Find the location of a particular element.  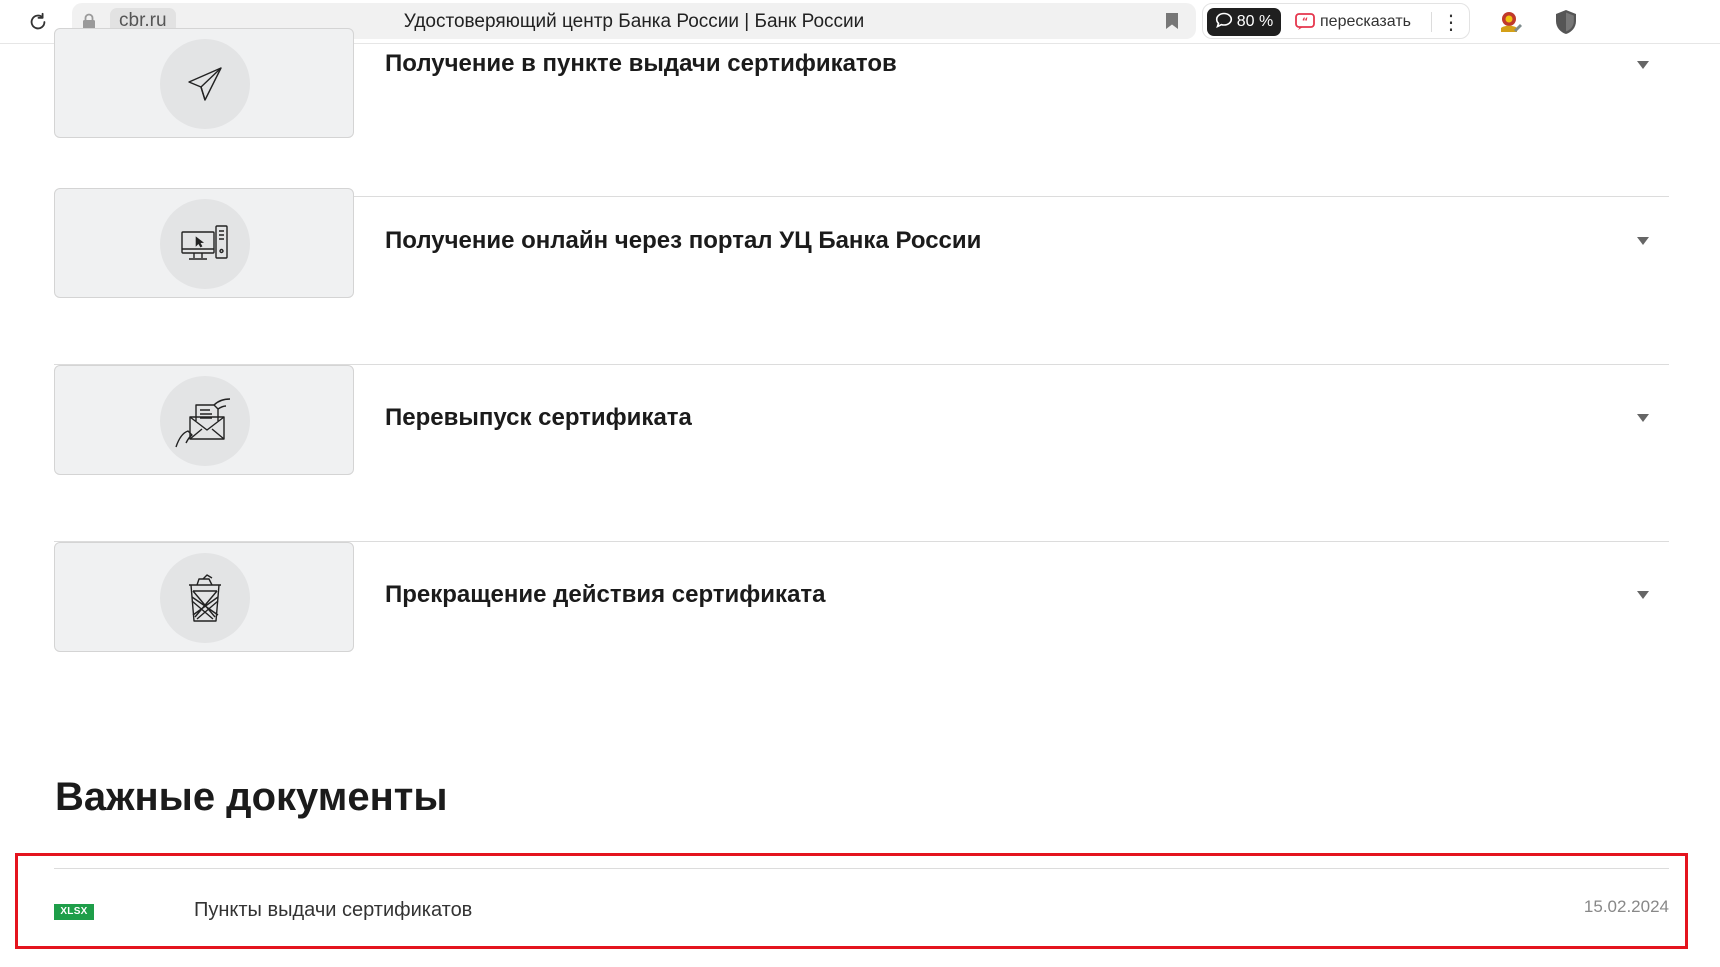

xlsx-file-badge: XLSX is located at coordinates (74, 912).